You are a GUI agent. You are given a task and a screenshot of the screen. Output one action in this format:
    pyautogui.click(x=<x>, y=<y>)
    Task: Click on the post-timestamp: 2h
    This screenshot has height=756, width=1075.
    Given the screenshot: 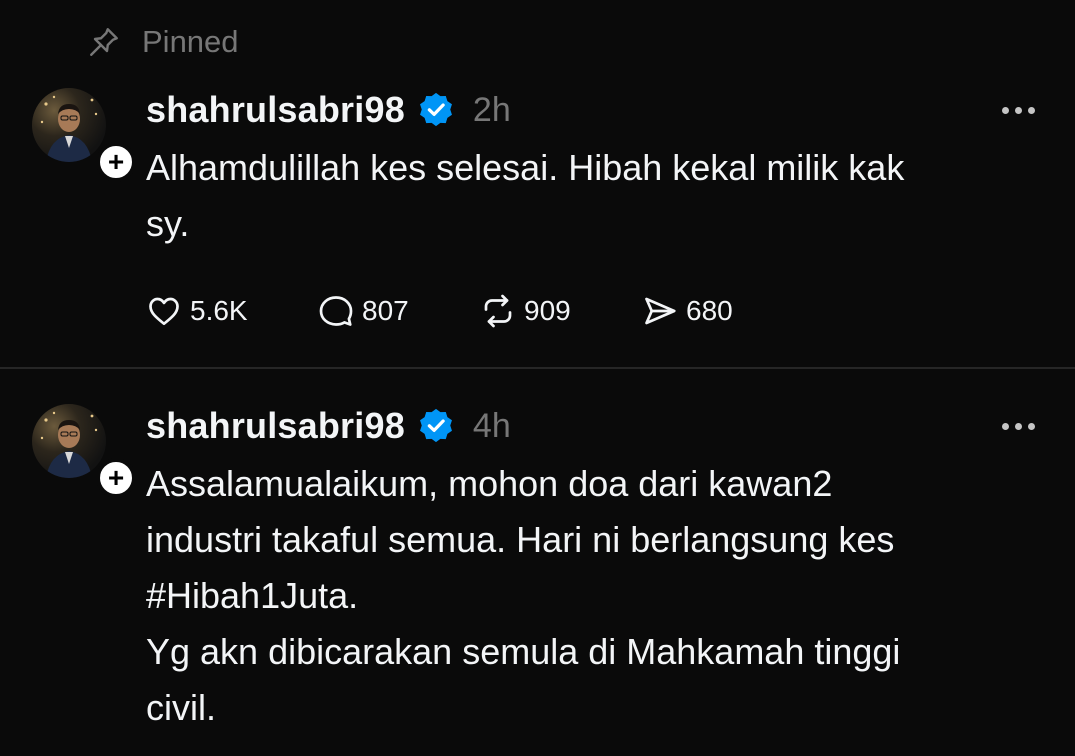 What is the action you would take?
    pyautogui.click(x=491, y=109)
    